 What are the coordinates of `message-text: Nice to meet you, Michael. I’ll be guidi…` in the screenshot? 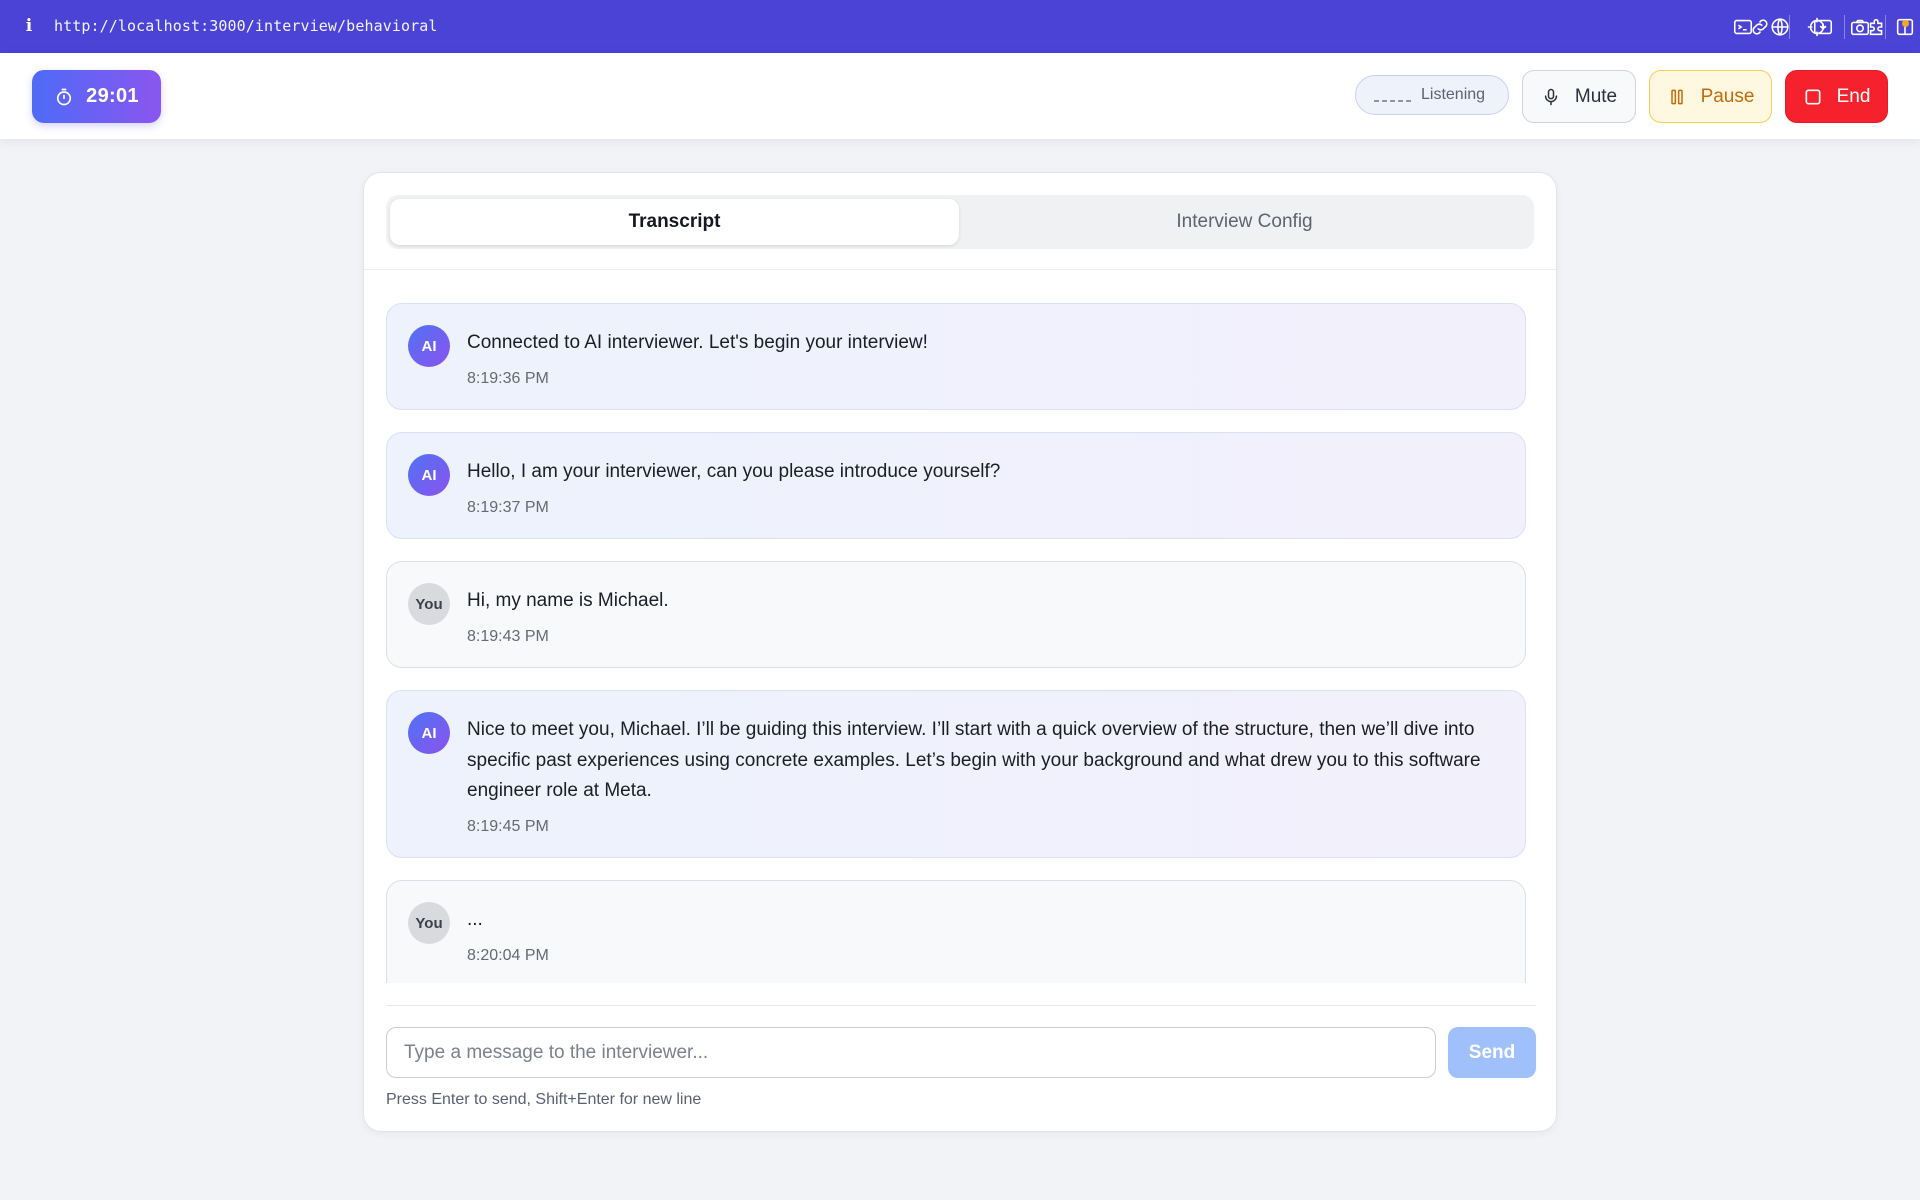 It's located at (974, 760).